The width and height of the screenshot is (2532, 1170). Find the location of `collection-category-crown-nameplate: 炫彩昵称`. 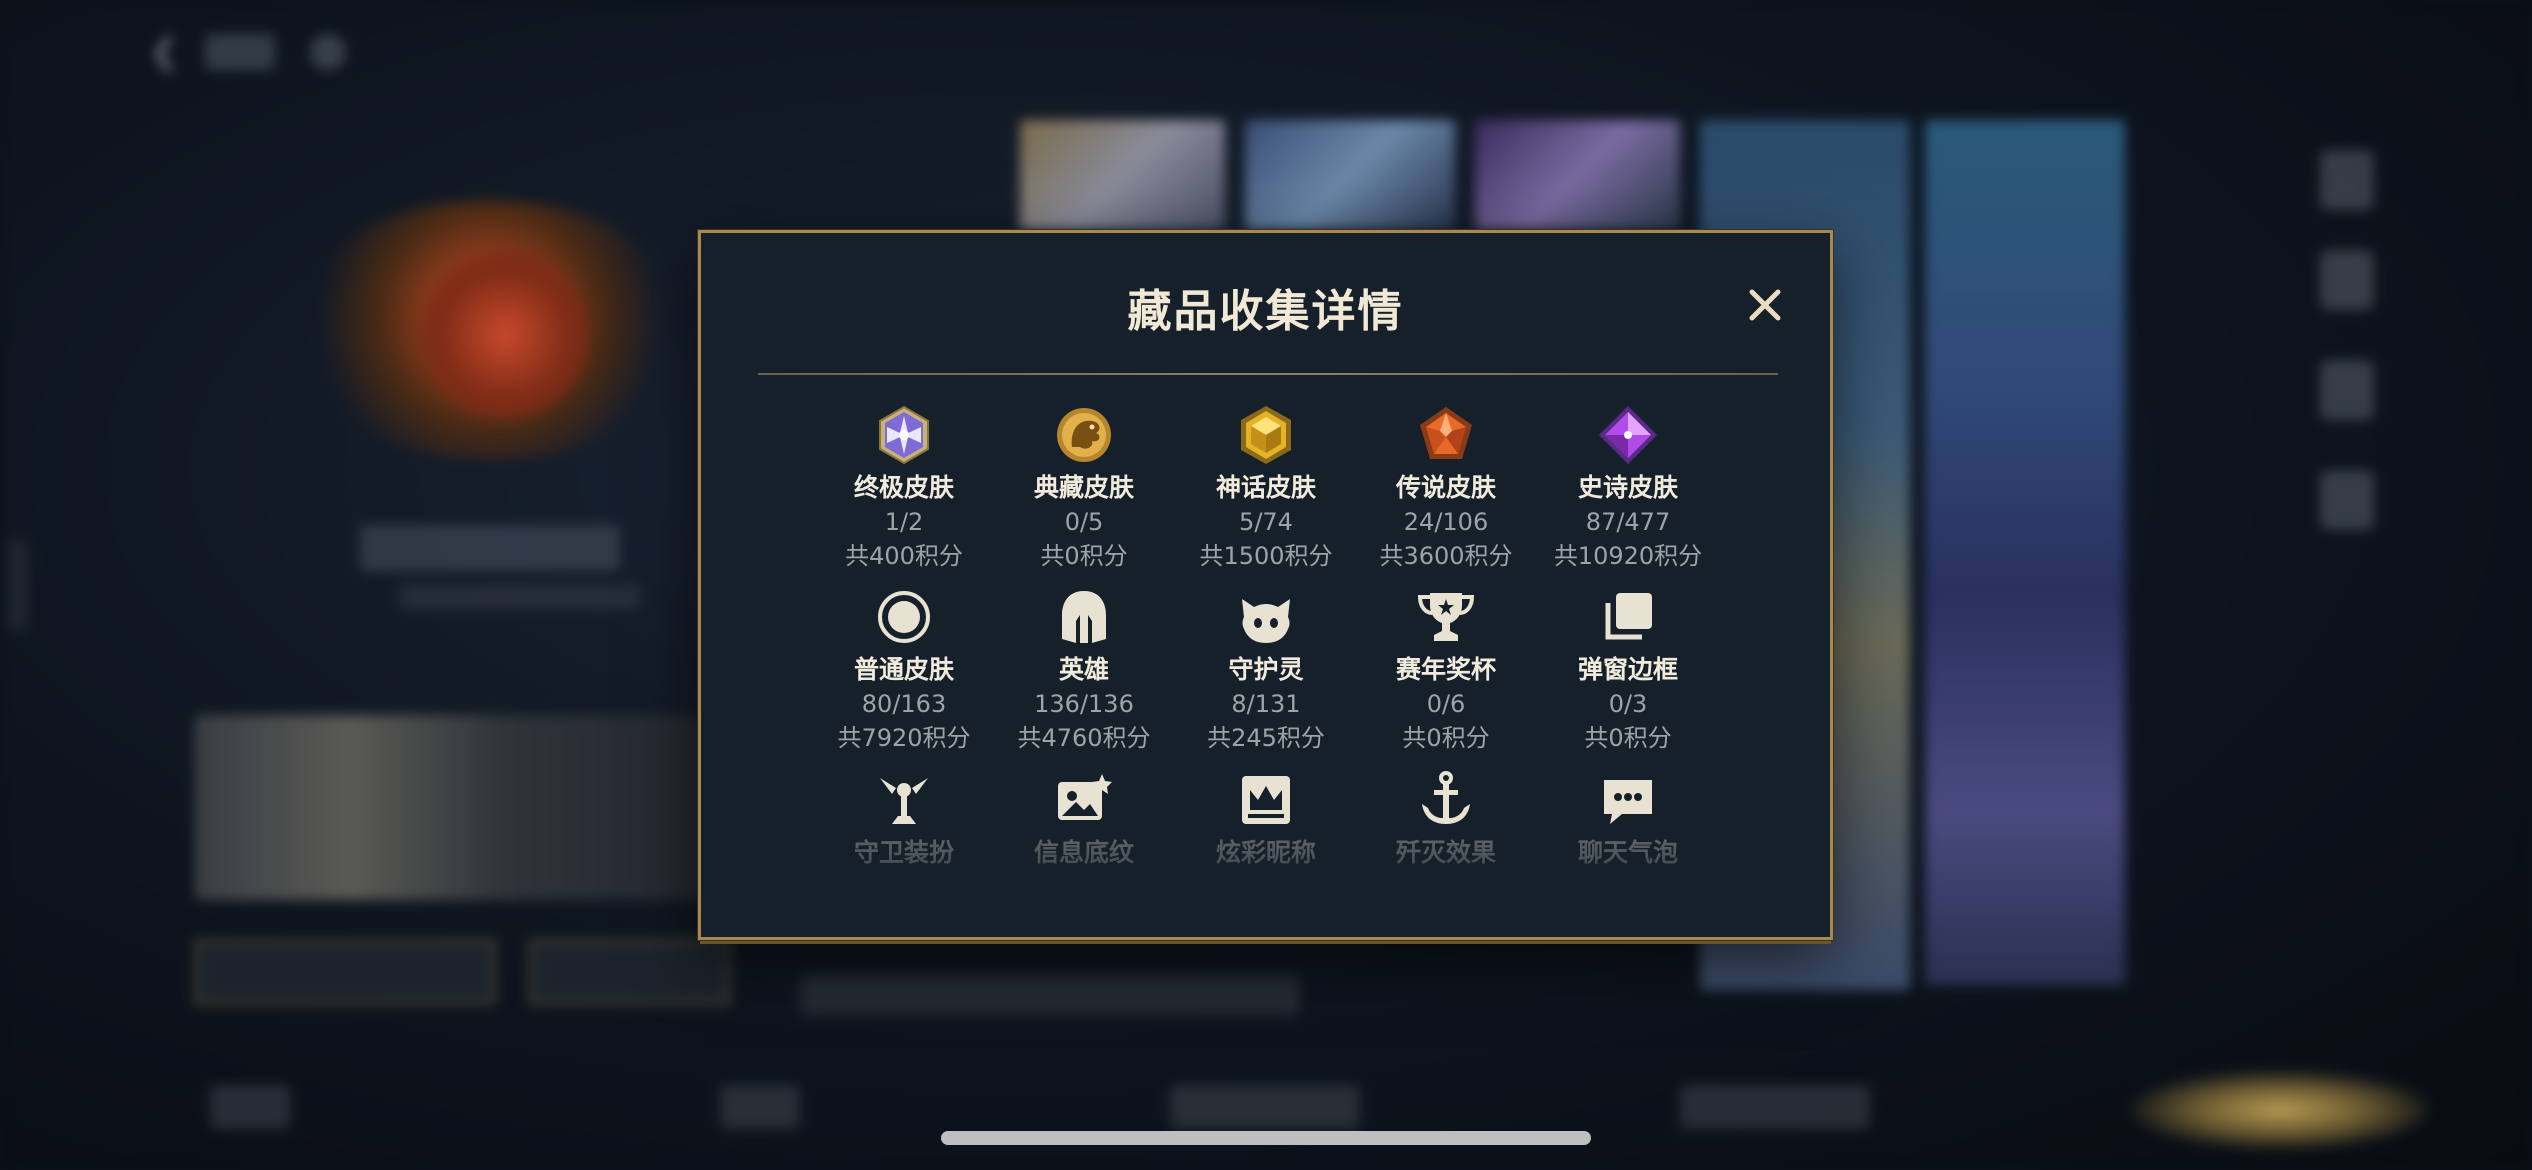

collection-category-crown-nameplate: 炫彩昵称 is located at coordinates (1266, 819).